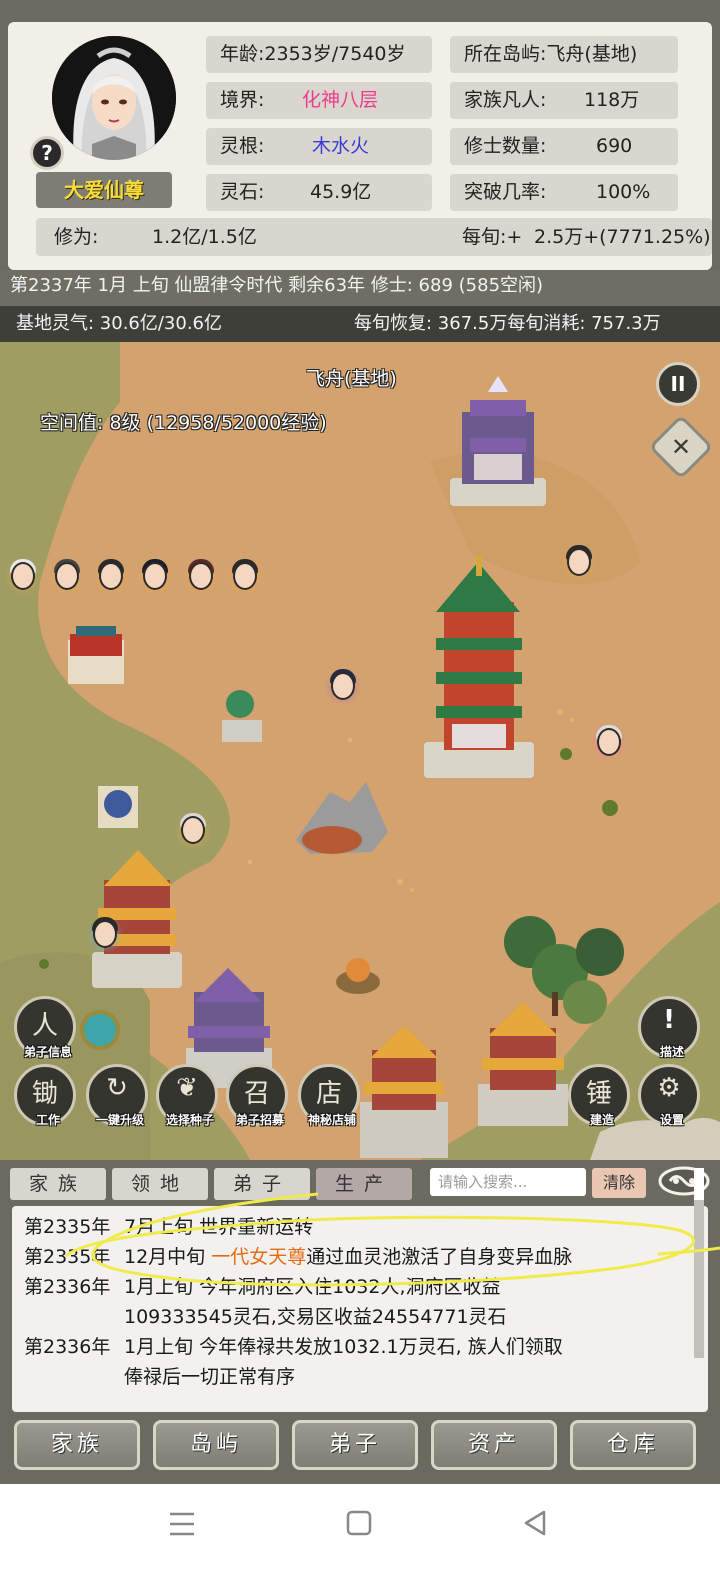 This screenshot has width=720, height=1584. I want to click on breakthrough-value: 100%, so click(623, 192).